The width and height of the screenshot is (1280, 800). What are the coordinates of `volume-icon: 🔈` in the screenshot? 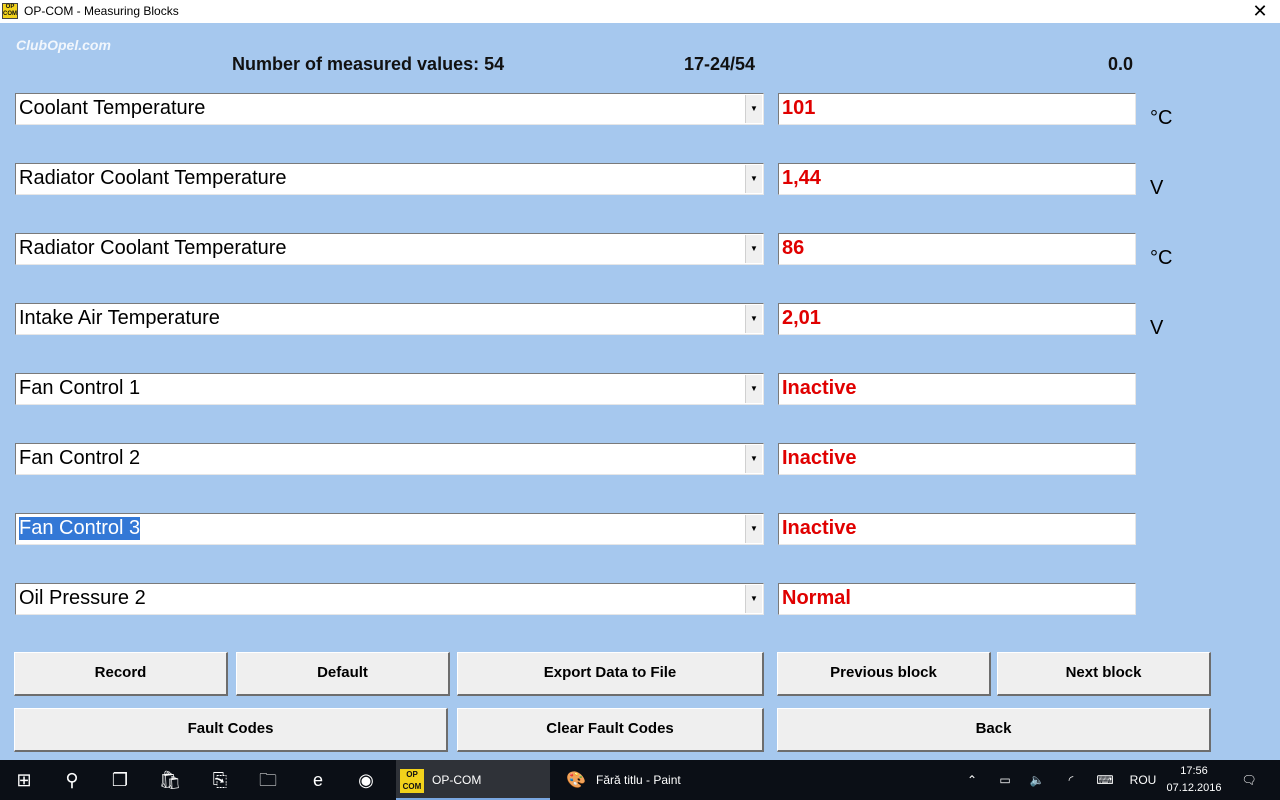 It's located at (1037, 780).